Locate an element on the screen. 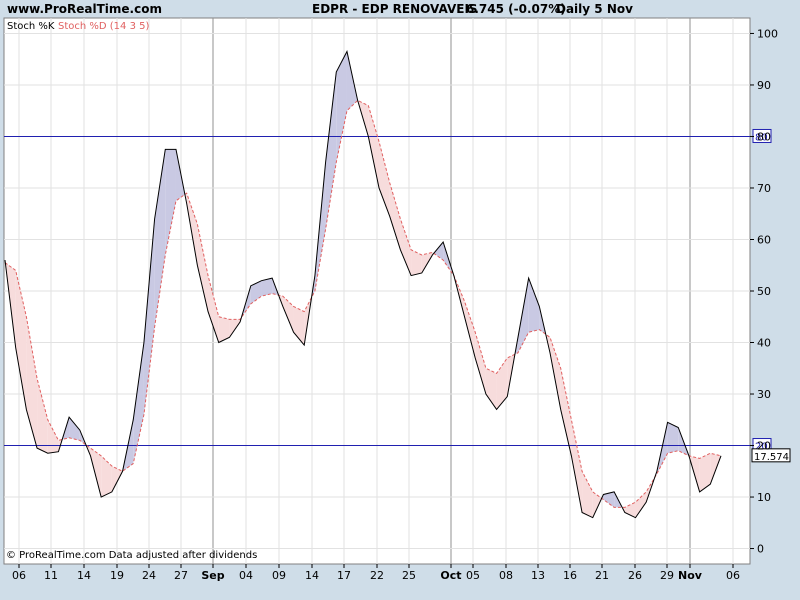 The image size is (800, 600). last-value-label: 17.574 is located at coordinates (771, 457).